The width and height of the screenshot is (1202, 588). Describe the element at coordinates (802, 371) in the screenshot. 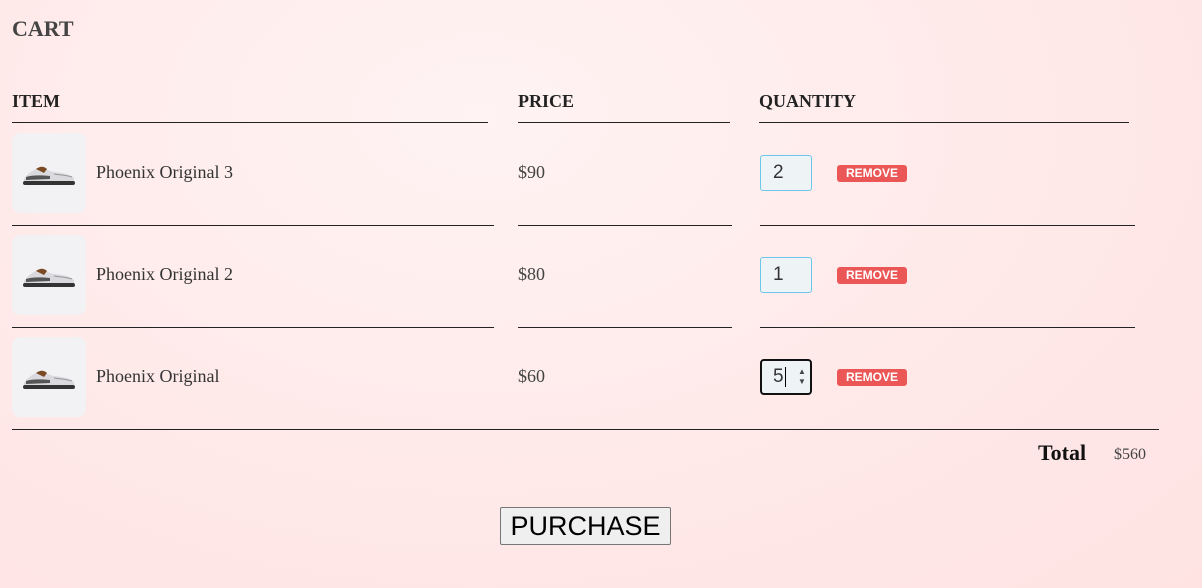

I see `spinner-up-icon: ▲` at that location.